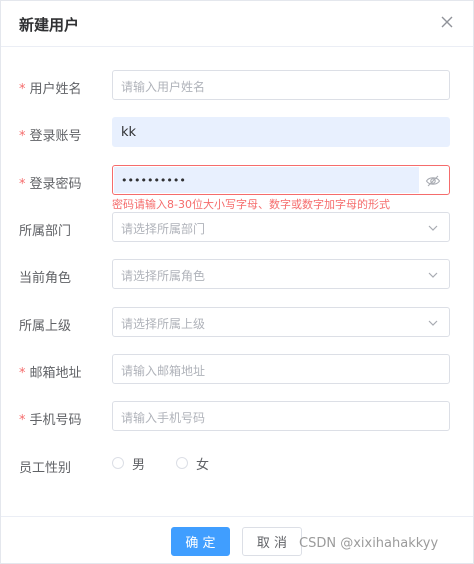 The height and width of the screenshot is (564, 474). Describe the element at coordinates (50, 89) in the screenshot. I see `username-label: * 用户姓名` at that location.